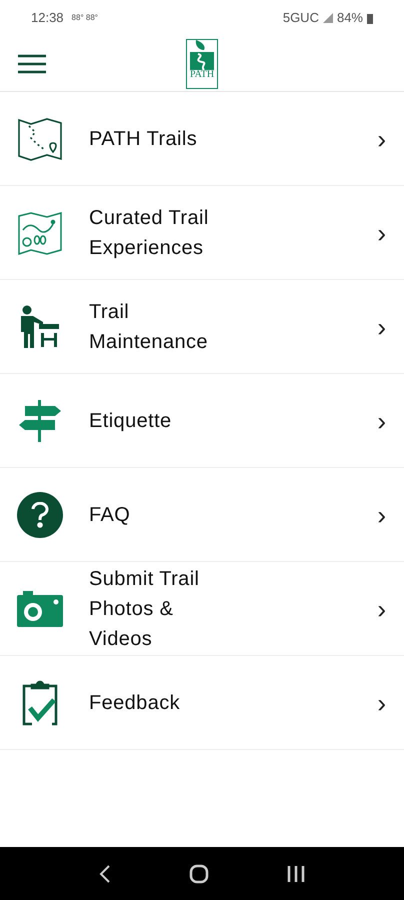 The width and height of the screenshot is (404, 900). Describe the element at coordinates (40, 703) in the screenshot. I see `clipboard-icon` at that location.